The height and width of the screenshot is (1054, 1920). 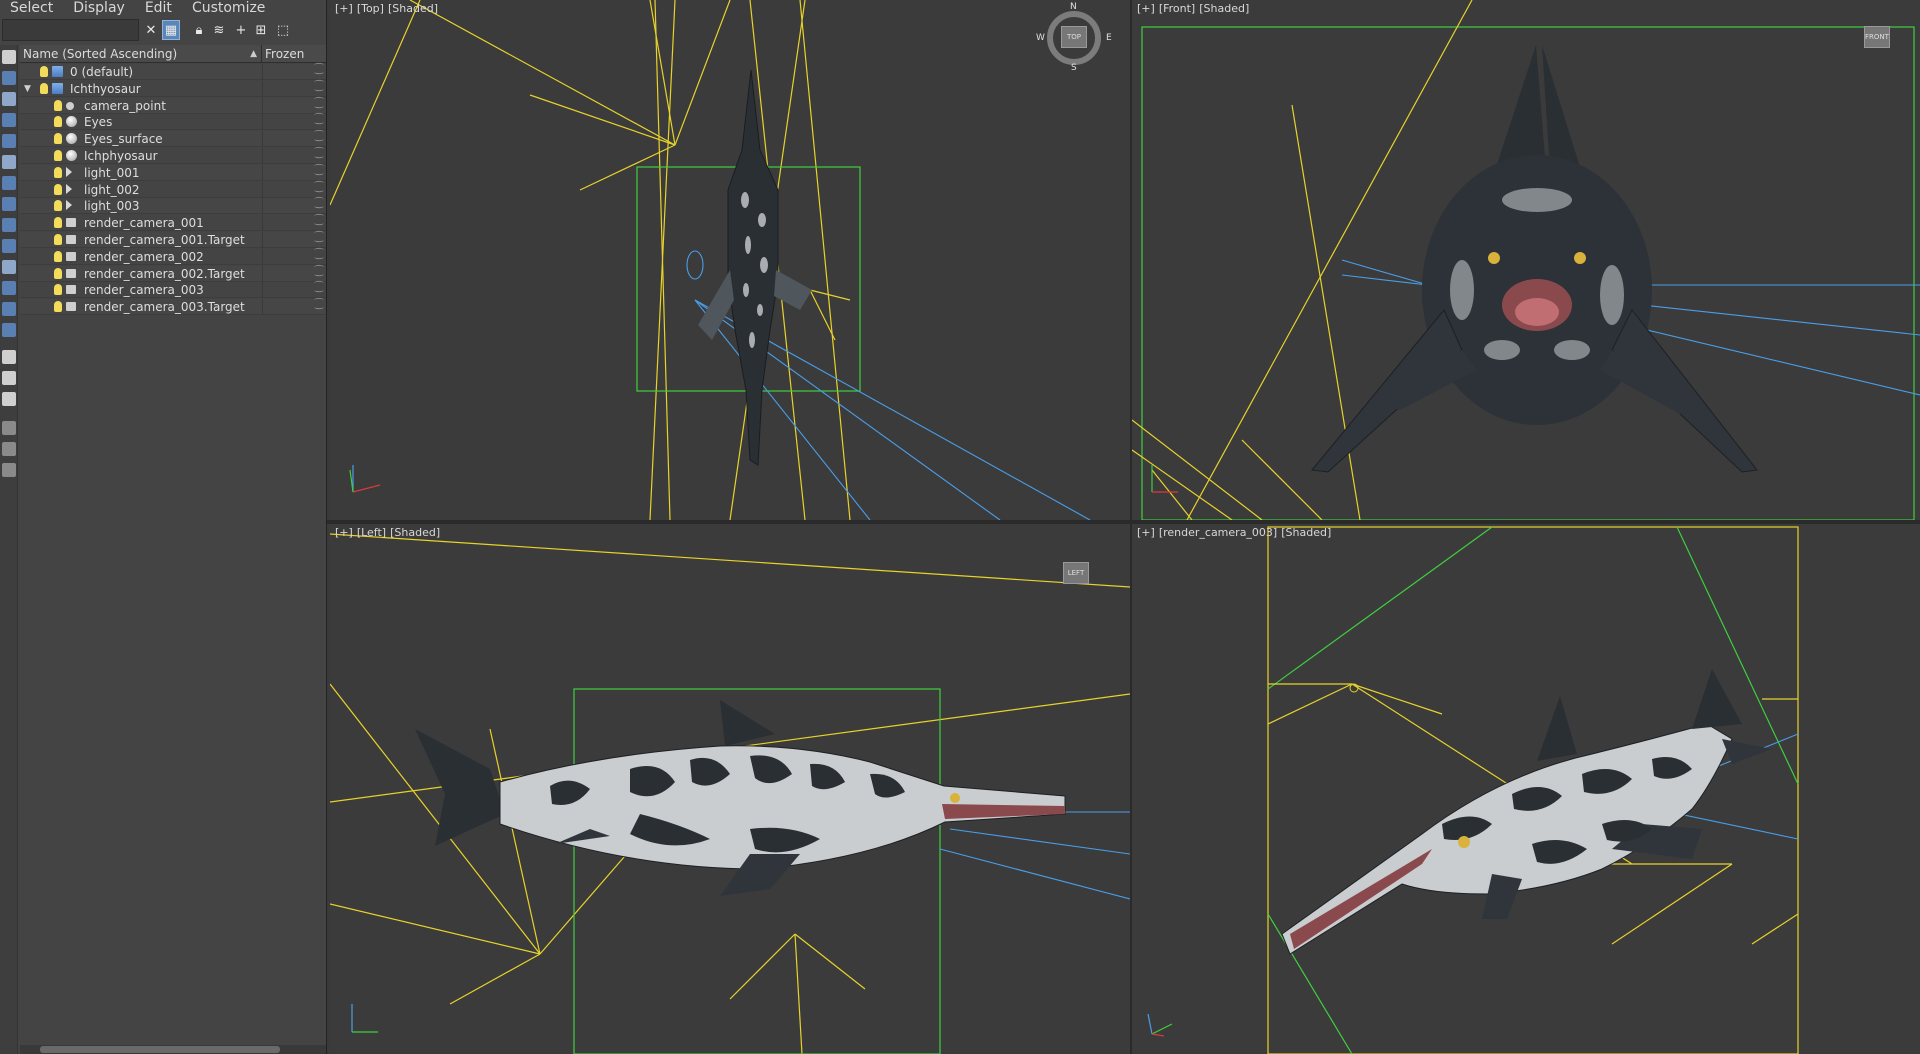 What do you see at coordinates (158, 8) in the screenshot?
I see `menu-edit: Edit` at bounding box center [158, 8].